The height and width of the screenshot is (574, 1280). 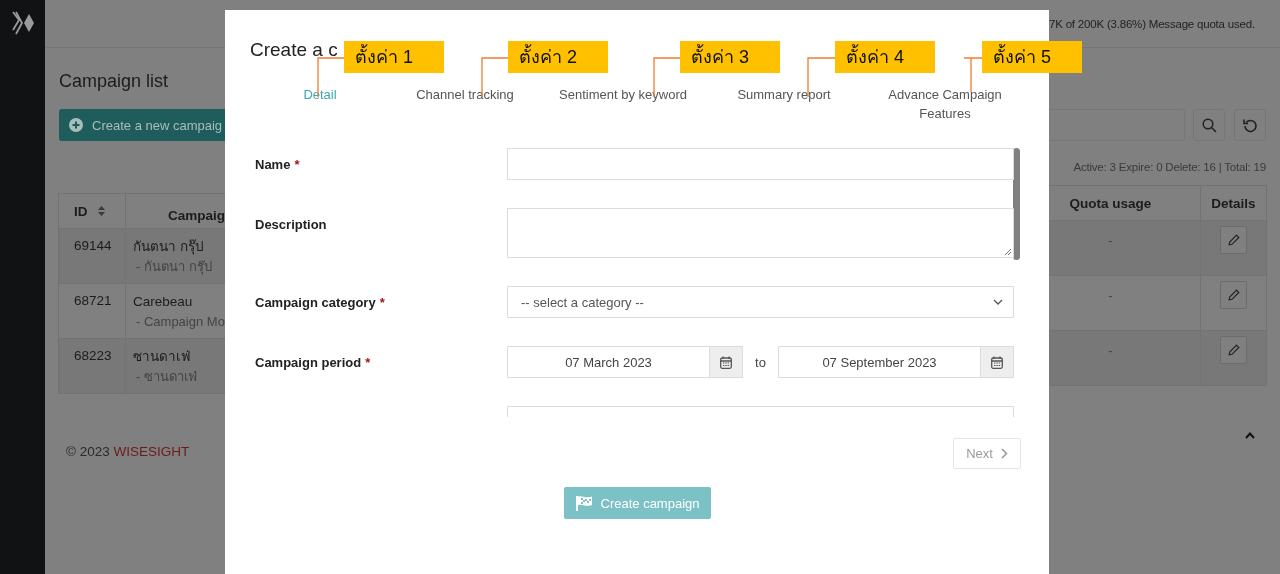 What do you see at coordinates (273, 164) in the screenshot?
I see `field-label: Name` at bounding box center [273, 164].